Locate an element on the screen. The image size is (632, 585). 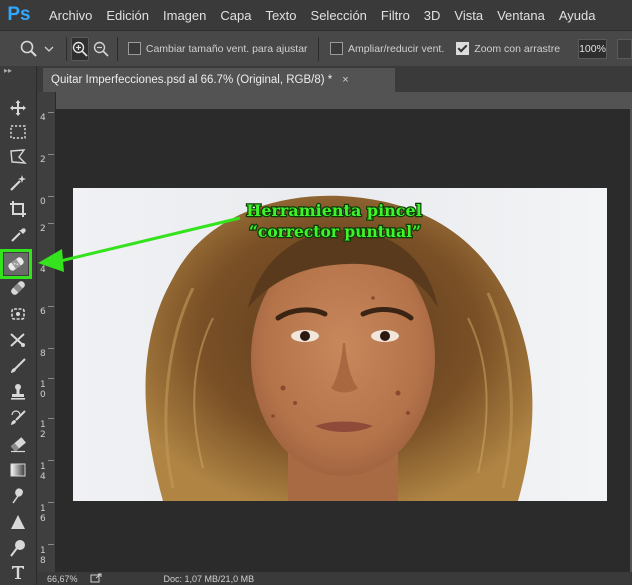
zoom-level-status: 66,67% is located at coordinates (62, 579).